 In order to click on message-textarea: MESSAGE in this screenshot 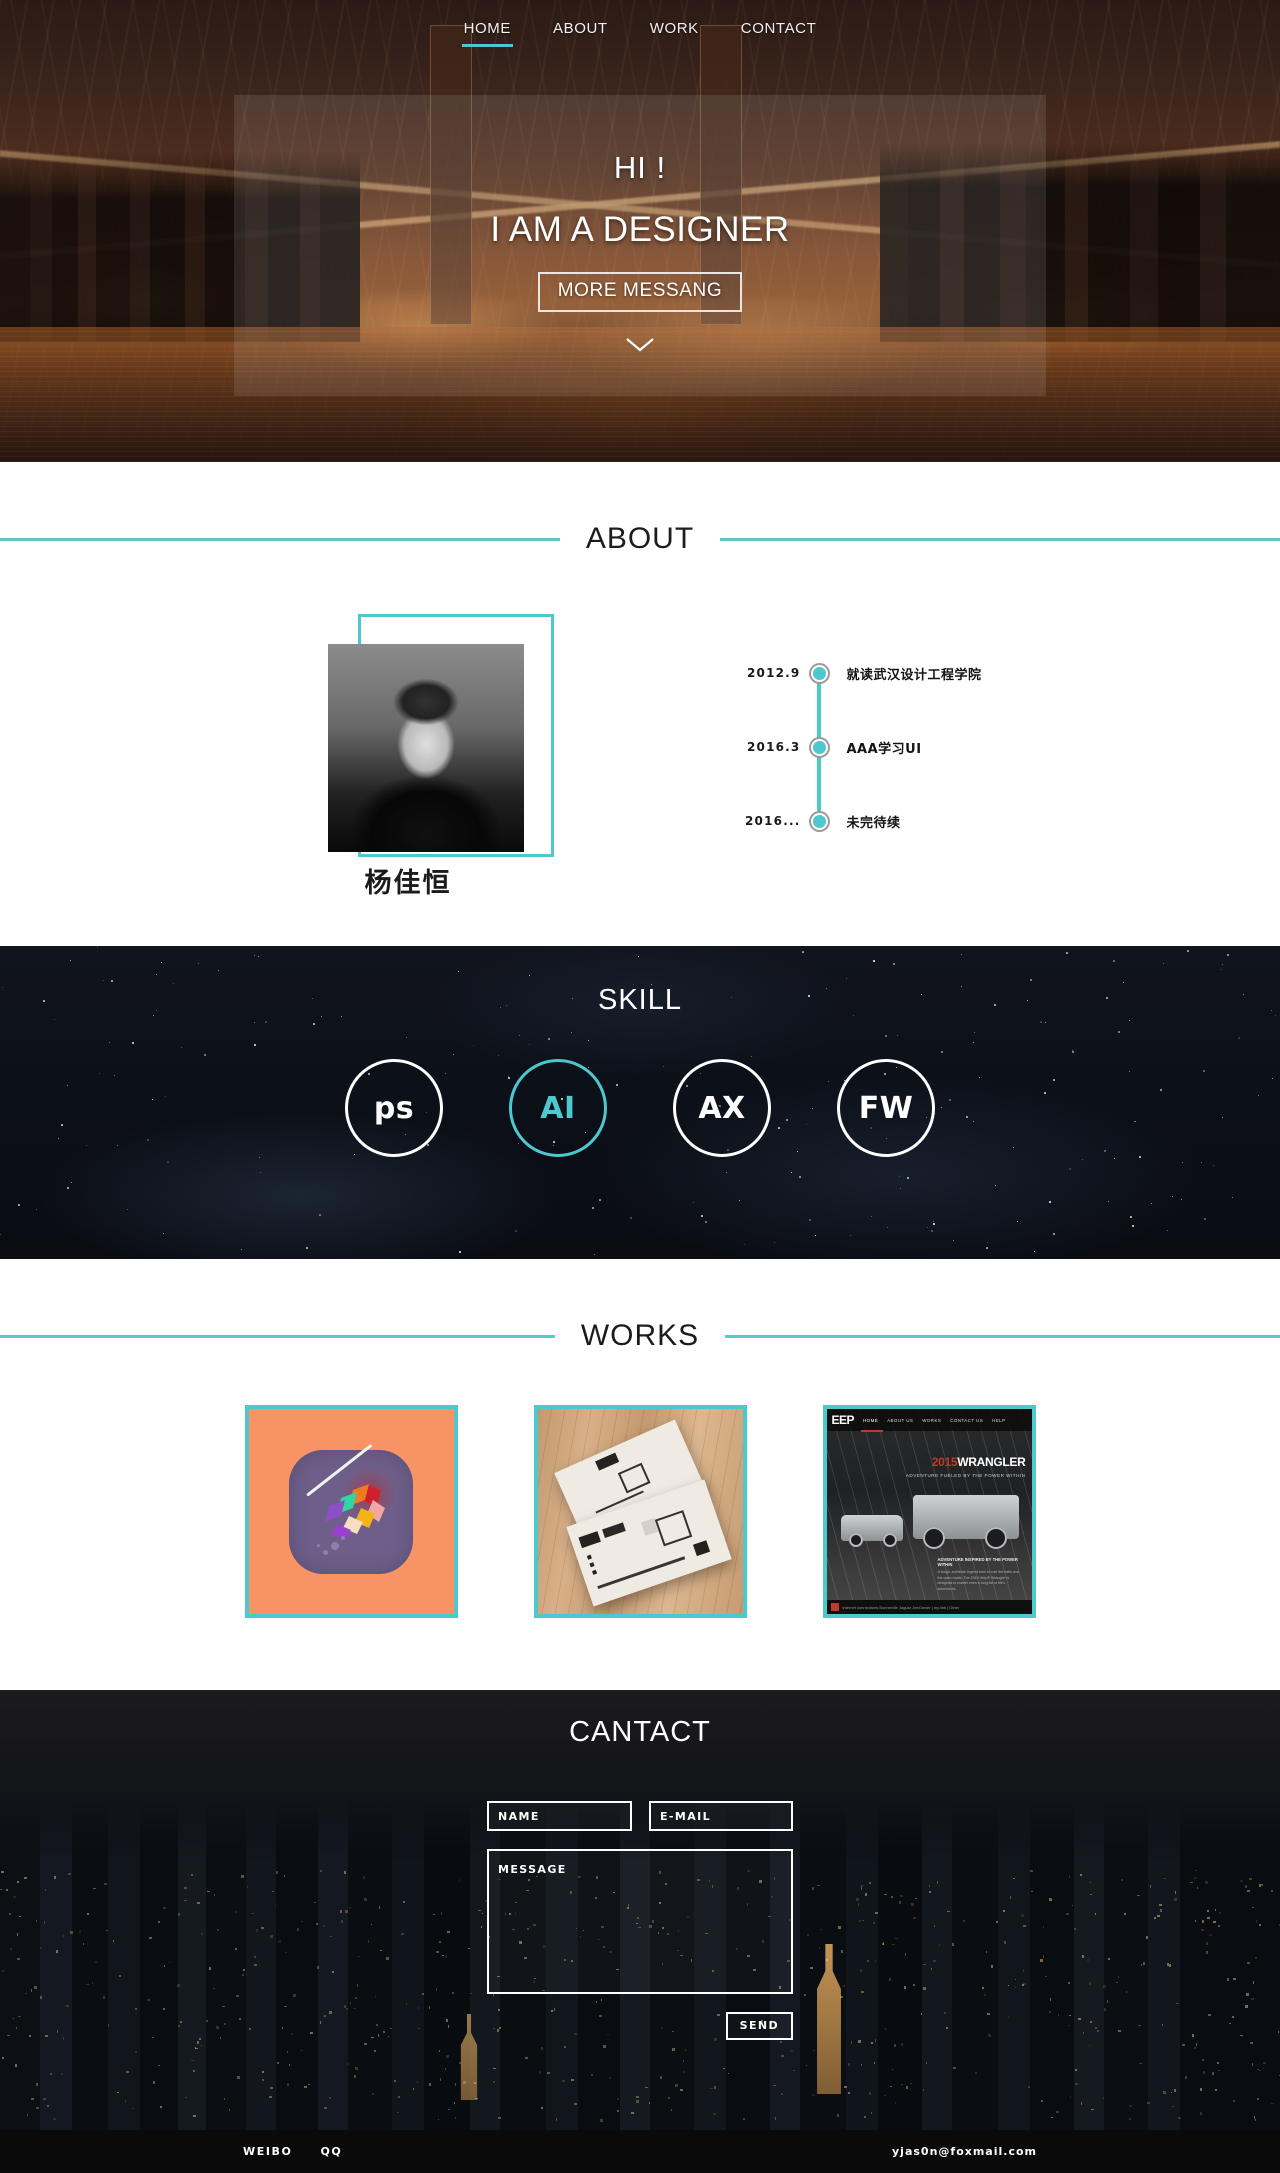, I will do `click(640, 1921)`.